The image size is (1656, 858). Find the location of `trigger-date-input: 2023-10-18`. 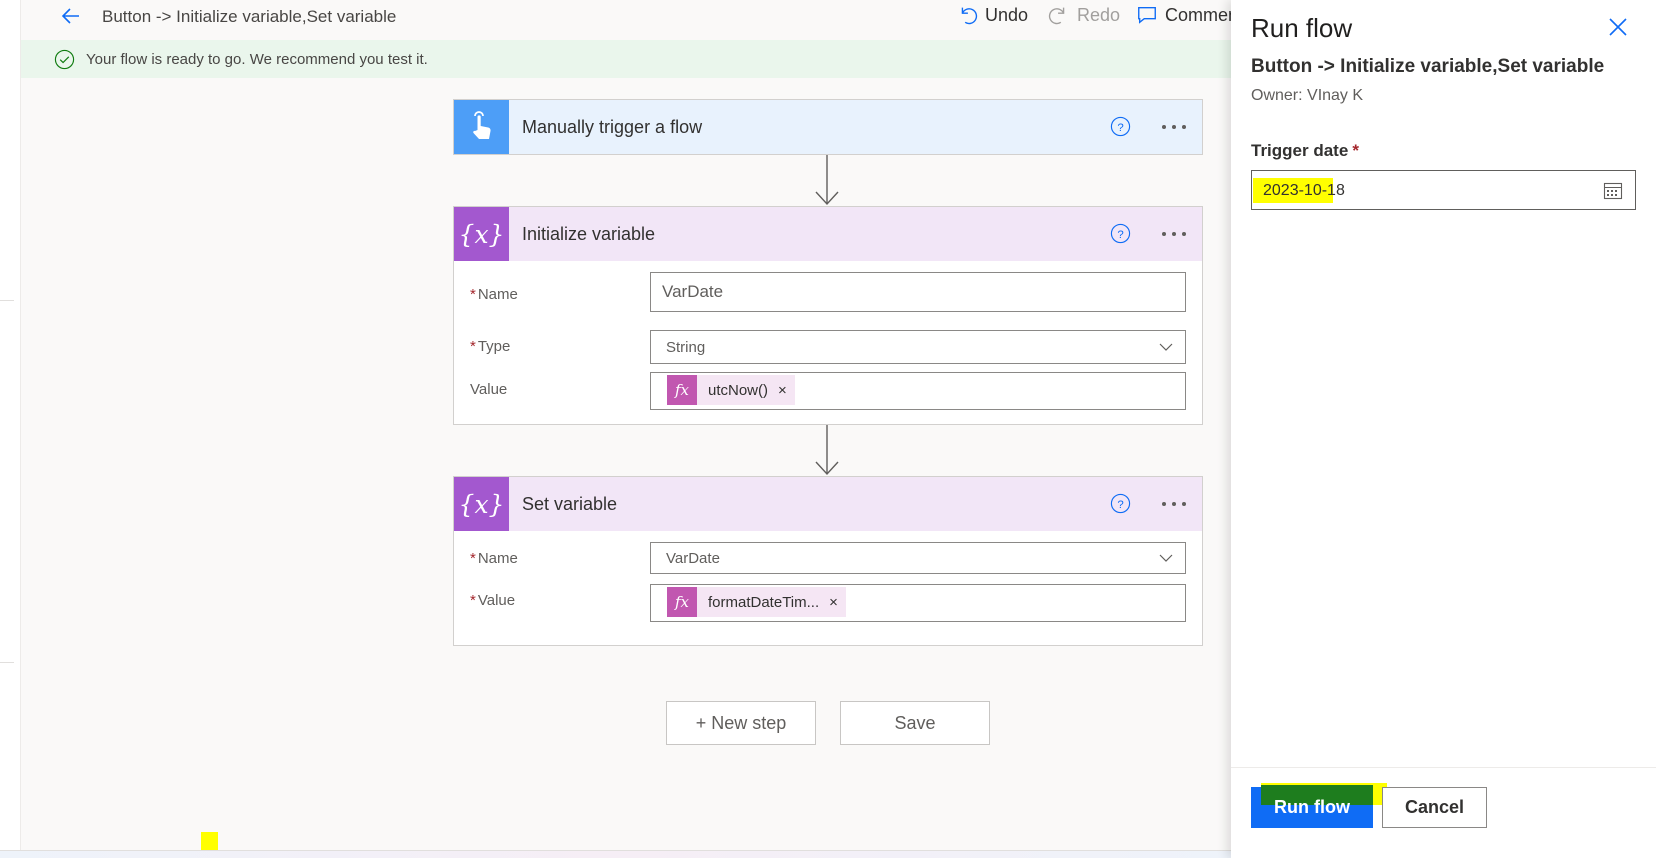

trigger-date-input: 2023-10-18 is located at coordinates (1443, 190).